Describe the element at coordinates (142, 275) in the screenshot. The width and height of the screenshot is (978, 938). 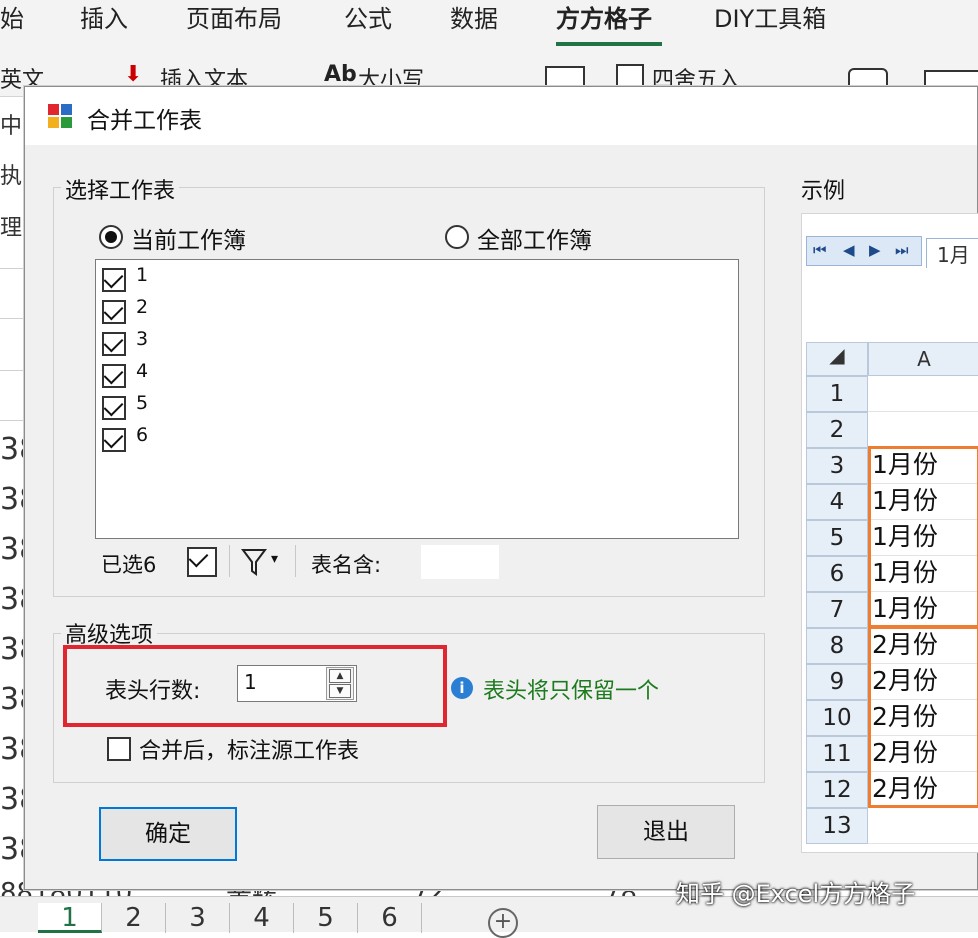
I see `sheet-name: 1` at that location.